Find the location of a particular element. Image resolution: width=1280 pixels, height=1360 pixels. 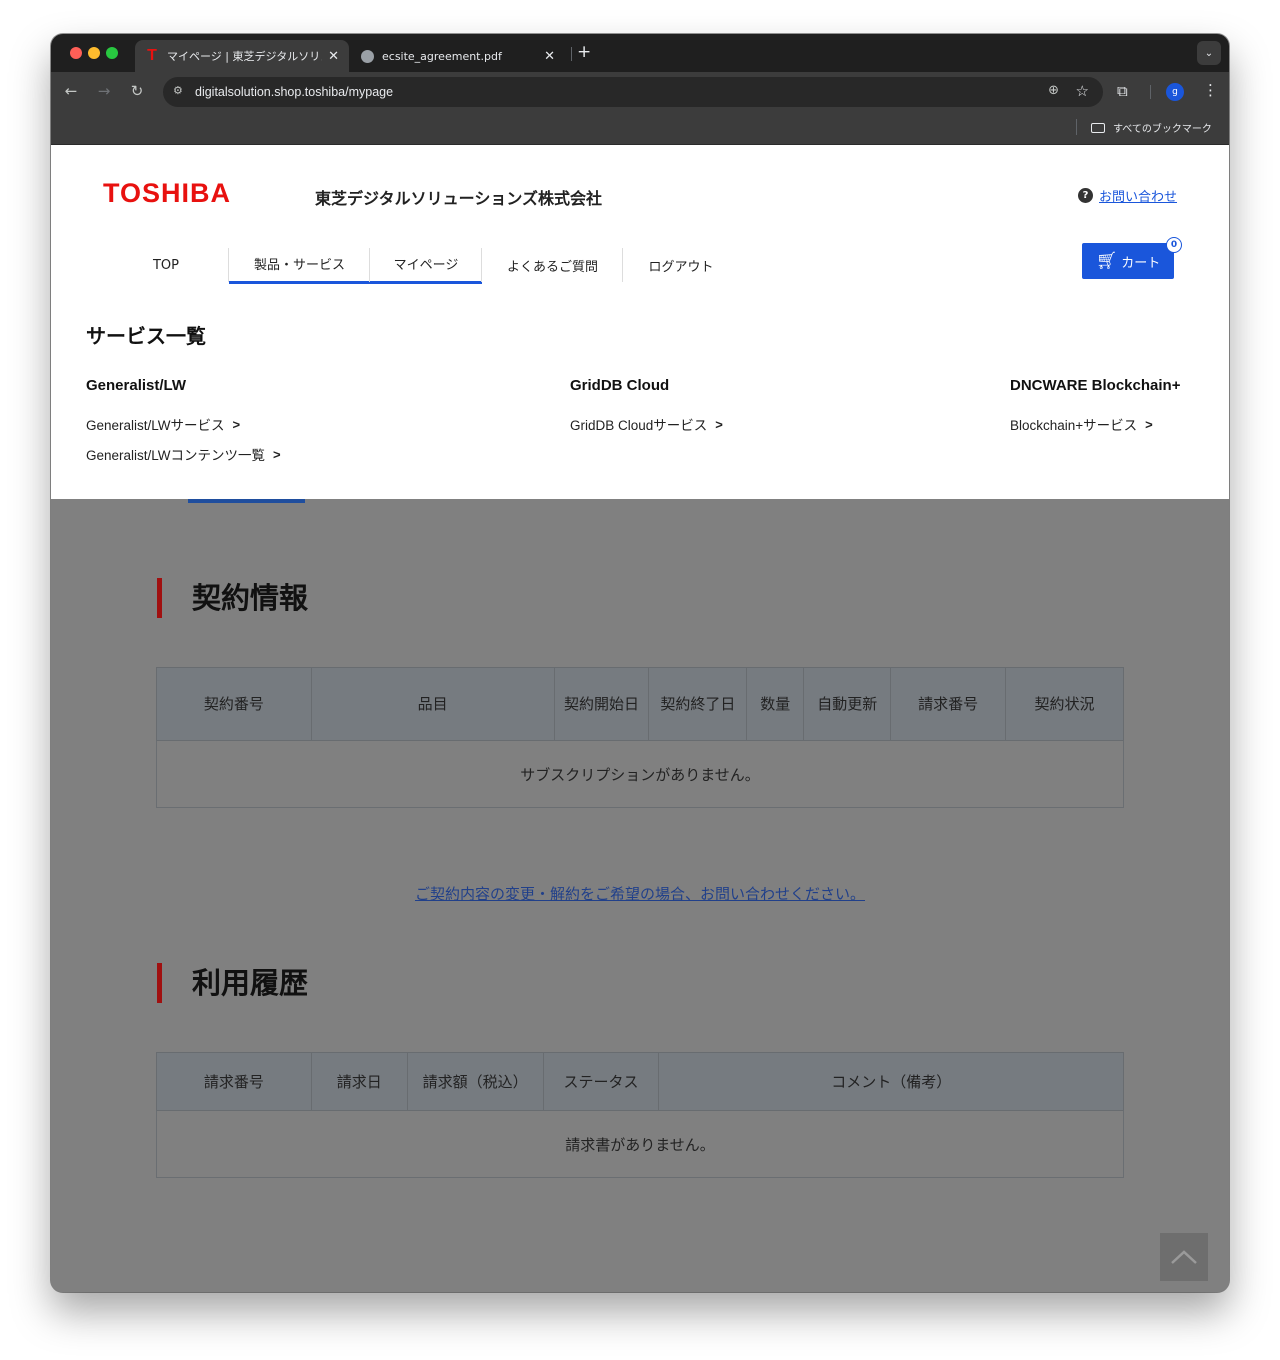

tab-title: ecsite_agreement.pdf is located at coordinates (442, 56).